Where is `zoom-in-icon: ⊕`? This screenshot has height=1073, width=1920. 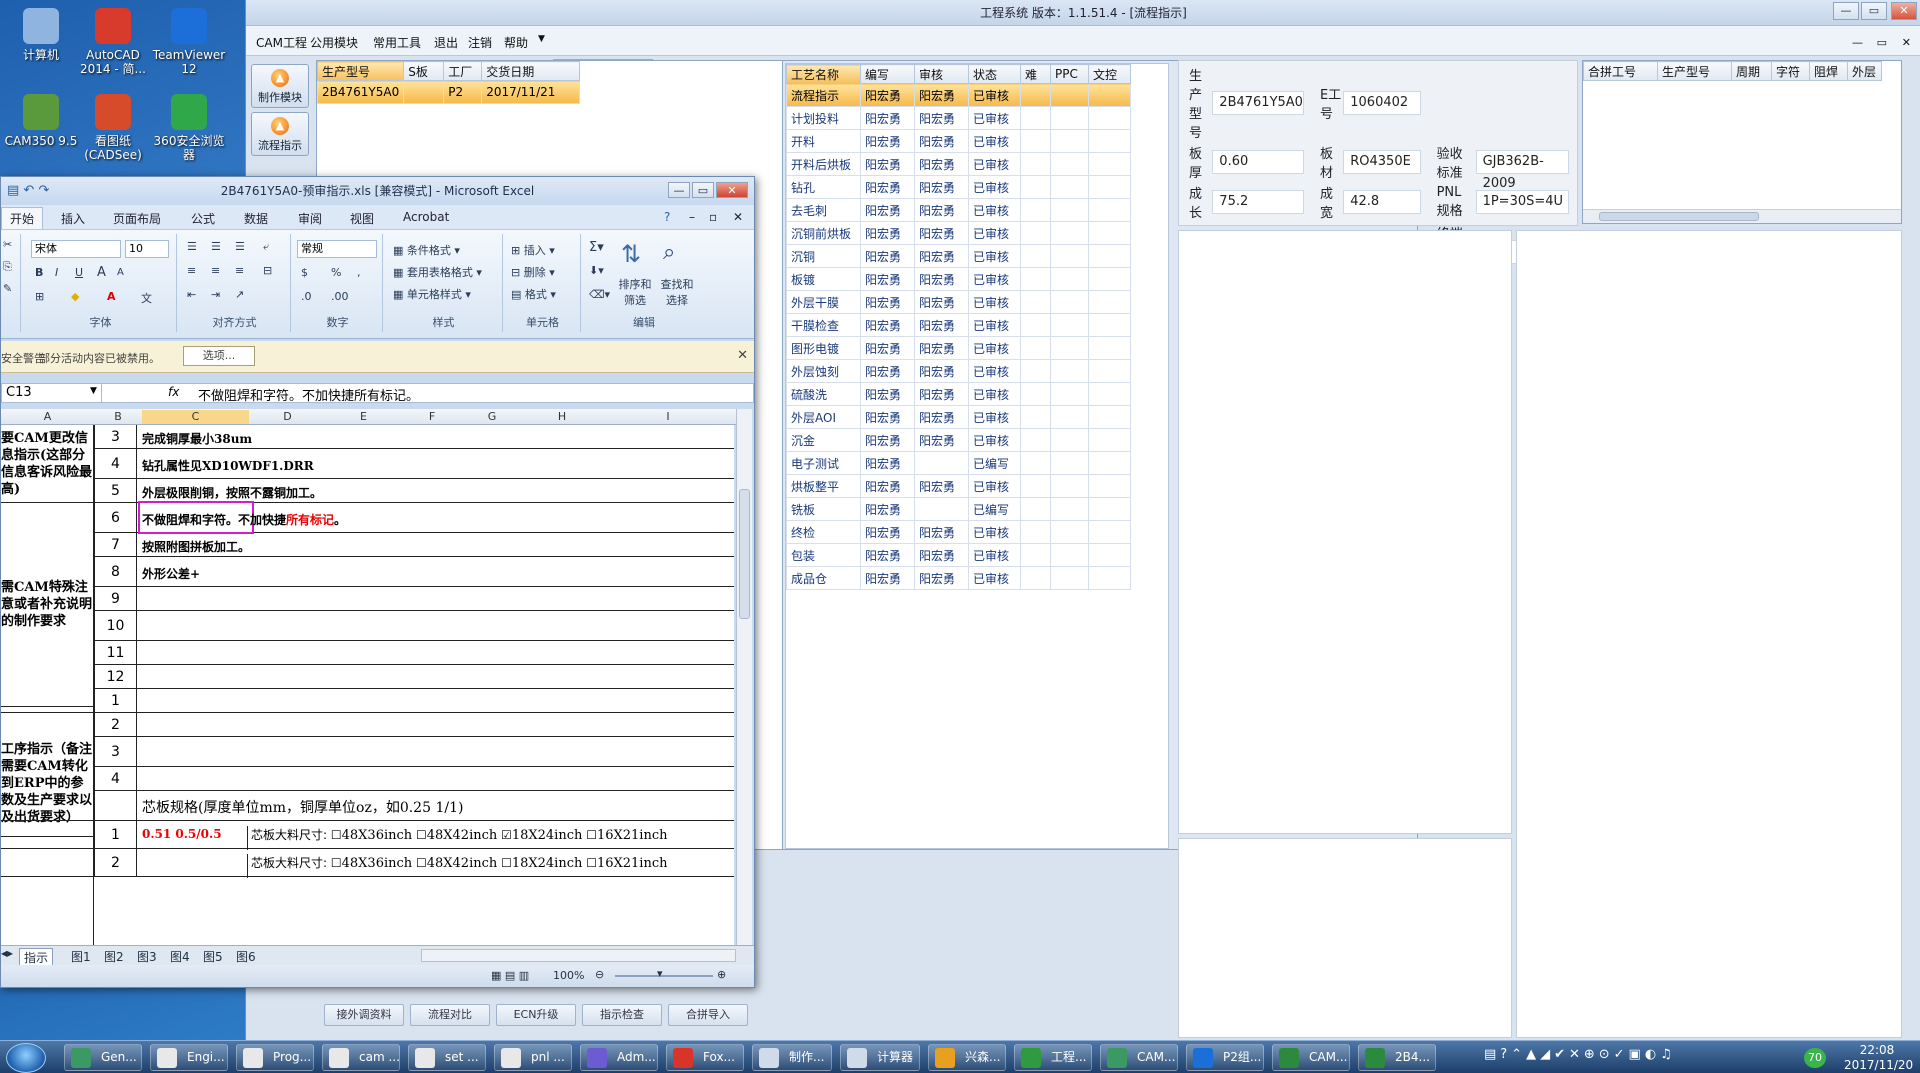 zoom-in-icon: ⊕ is located at coordinates (721, 974).